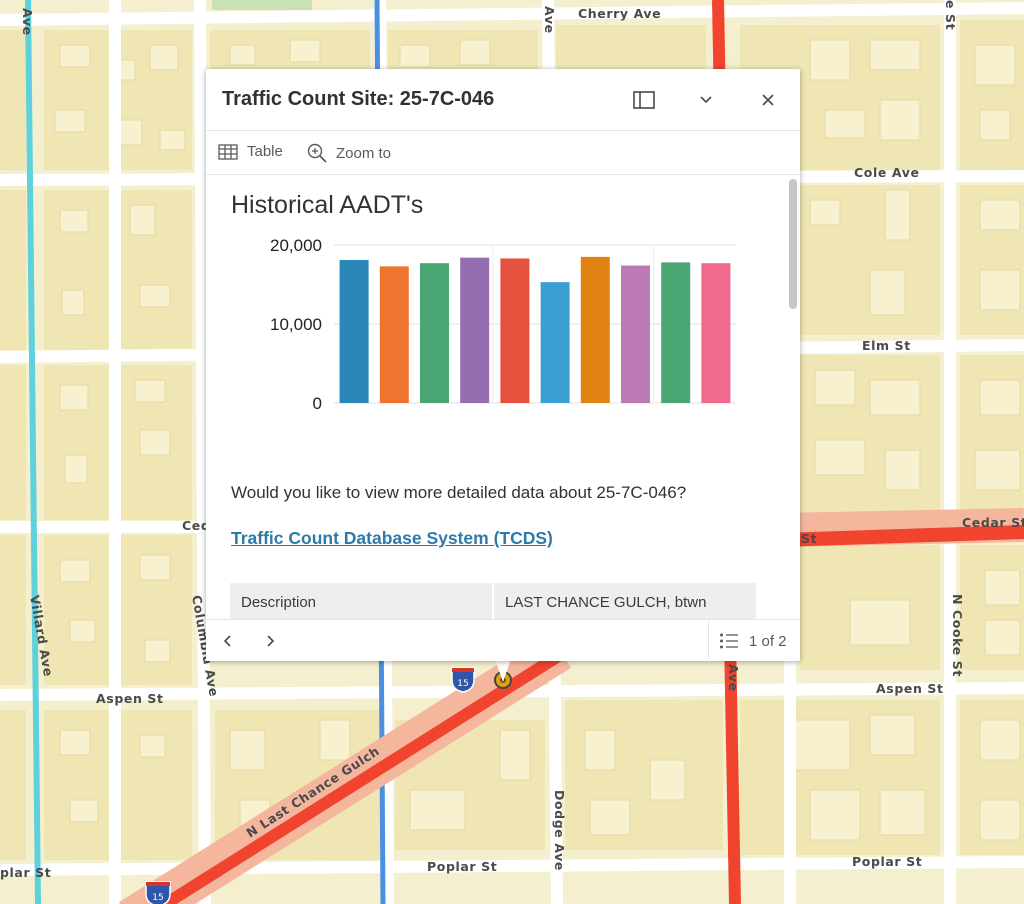 Image resolution: width=1024 pixels, height=904 pixels. I want to click on street-label-poplar-mid: Poplar St, so click(462, 866).